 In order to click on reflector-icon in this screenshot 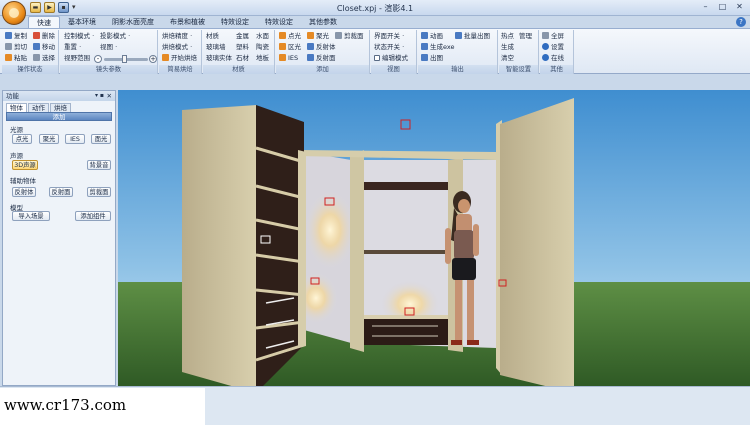, I will do `click(310, 46)`.